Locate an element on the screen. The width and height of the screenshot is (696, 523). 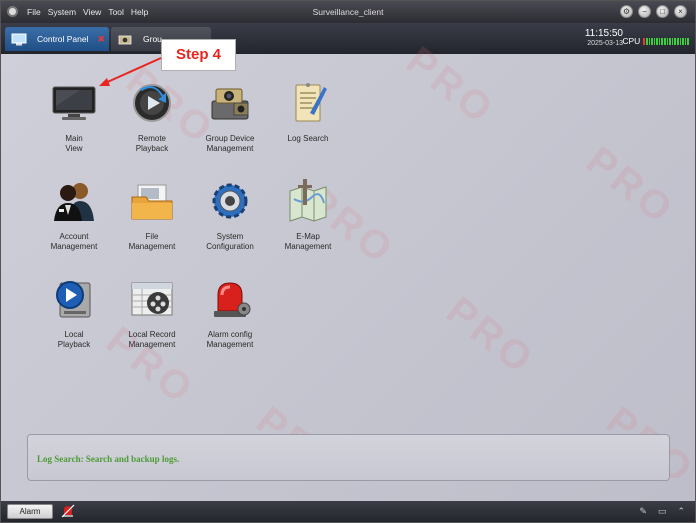
local-playback-button: Local Playback is located at coordinates (74, 313).